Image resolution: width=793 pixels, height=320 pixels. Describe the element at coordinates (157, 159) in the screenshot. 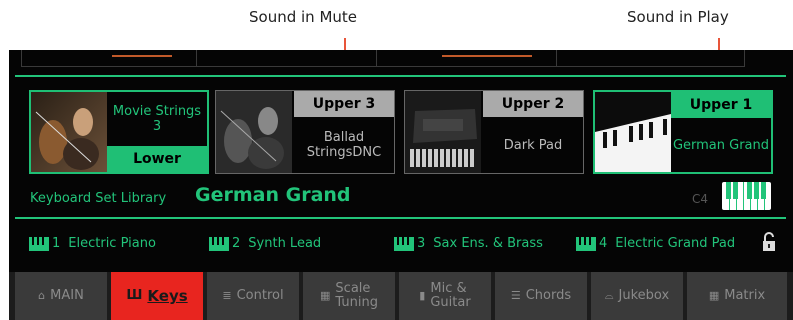

I see `sound-slot-lower-tag: Lower` at that location.